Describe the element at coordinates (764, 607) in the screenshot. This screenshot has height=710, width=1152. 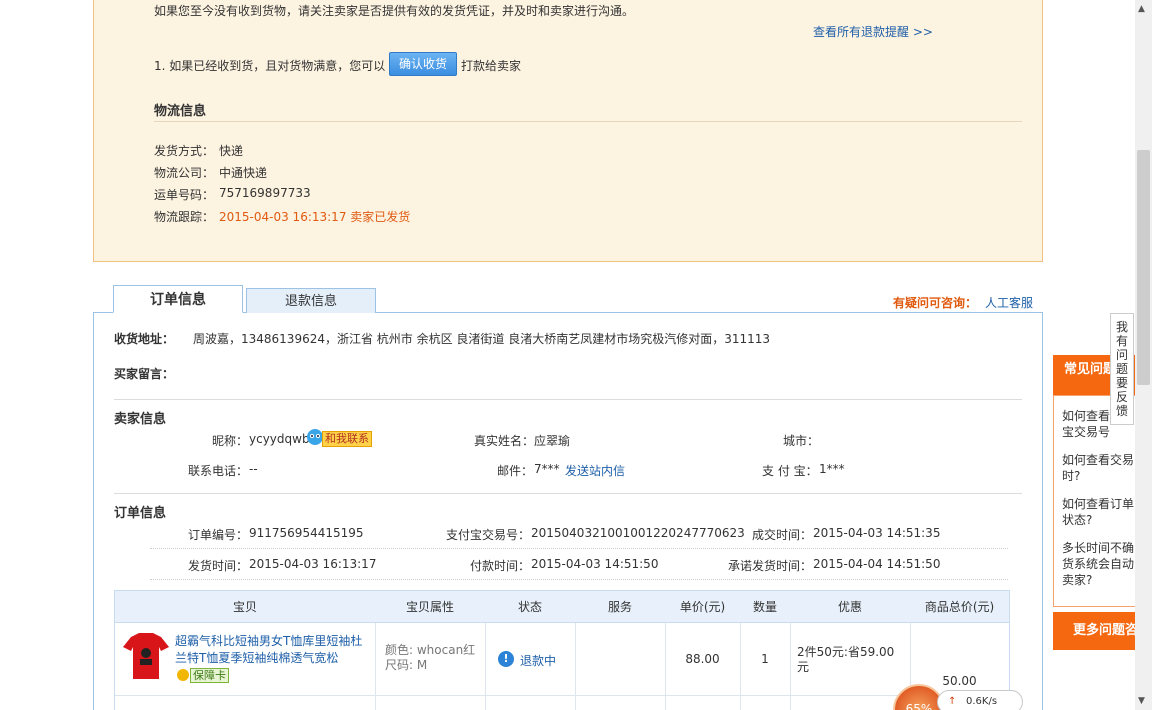
I see `col-qty: 数量` at that location.